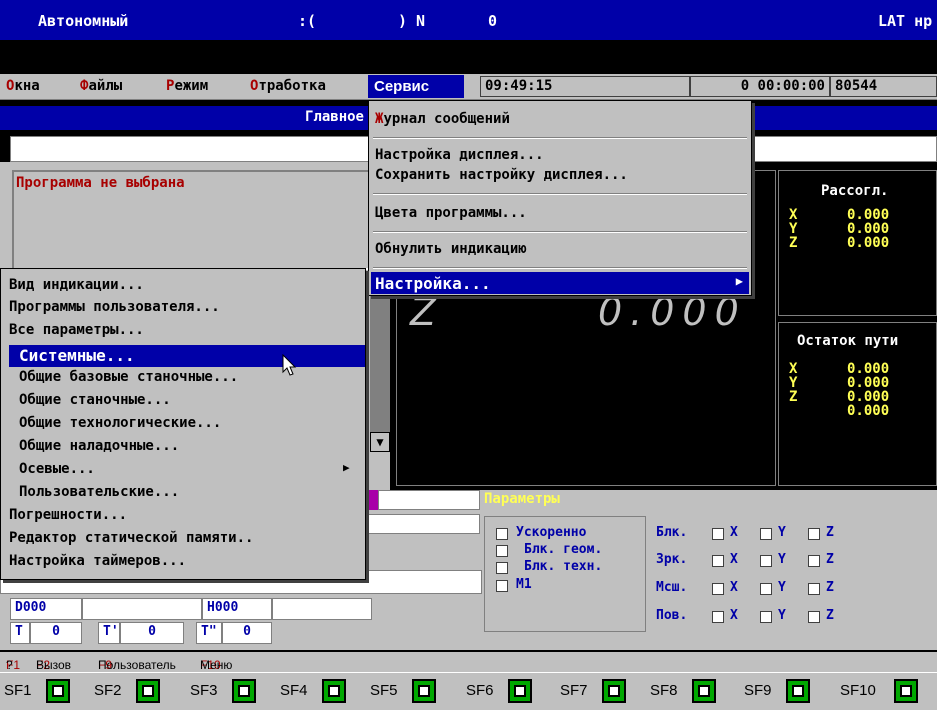 This screenshot has width=937, height=710. Describe the element at coordinates (23, 86) in the screenshot. I see `menu-windows: Окна` at that location.